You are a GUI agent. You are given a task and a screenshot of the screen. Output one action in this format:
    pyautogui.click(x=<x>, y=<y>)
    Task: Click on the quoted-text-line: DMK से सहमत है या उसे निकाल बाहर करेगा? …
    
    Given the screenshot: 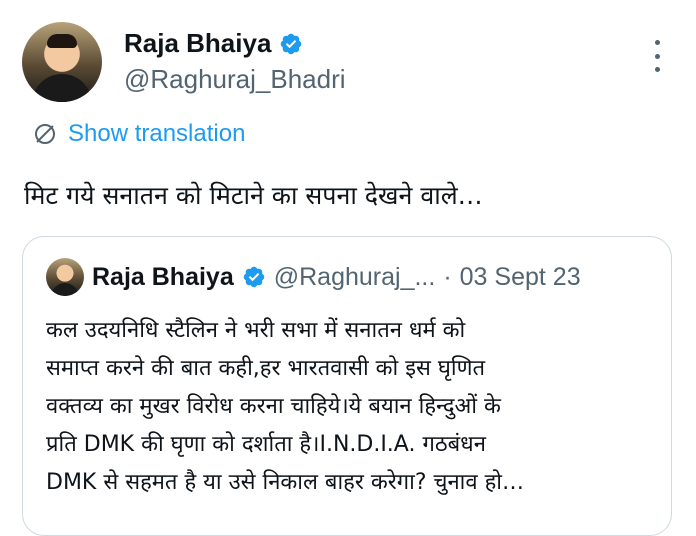 What is the action you would take?
    pyautogui.click(x=285, y=482)
    